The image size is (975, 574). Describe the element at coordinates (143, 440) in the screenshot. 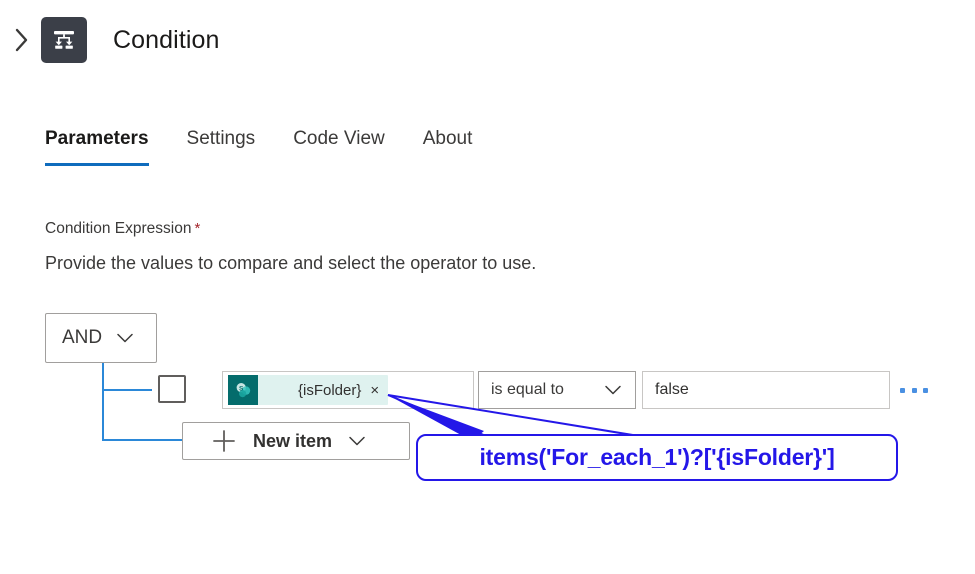

I see `connector-branch-new-item` at that location.